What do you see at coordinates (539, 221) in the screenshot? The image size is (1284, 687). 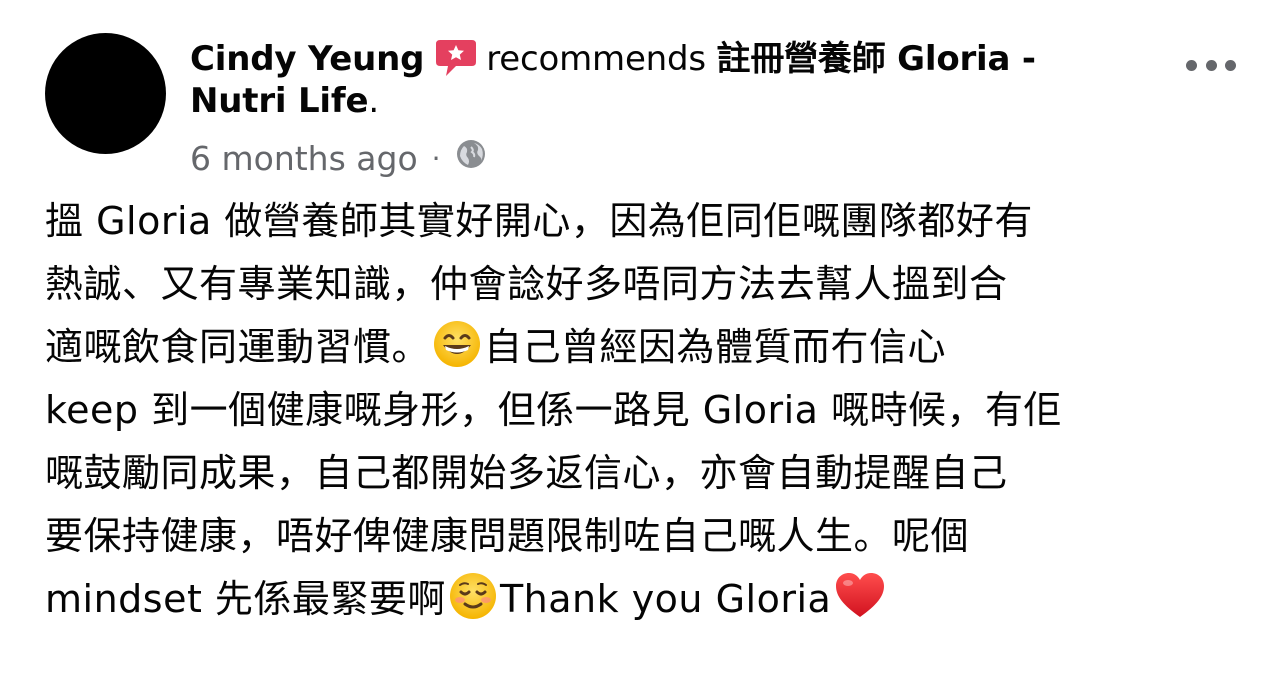 I see `body-line: 搵 Gloria 做營養師其實好開心，因為佢同佢嘅團隊都好有` at bounding box center [539, 221].